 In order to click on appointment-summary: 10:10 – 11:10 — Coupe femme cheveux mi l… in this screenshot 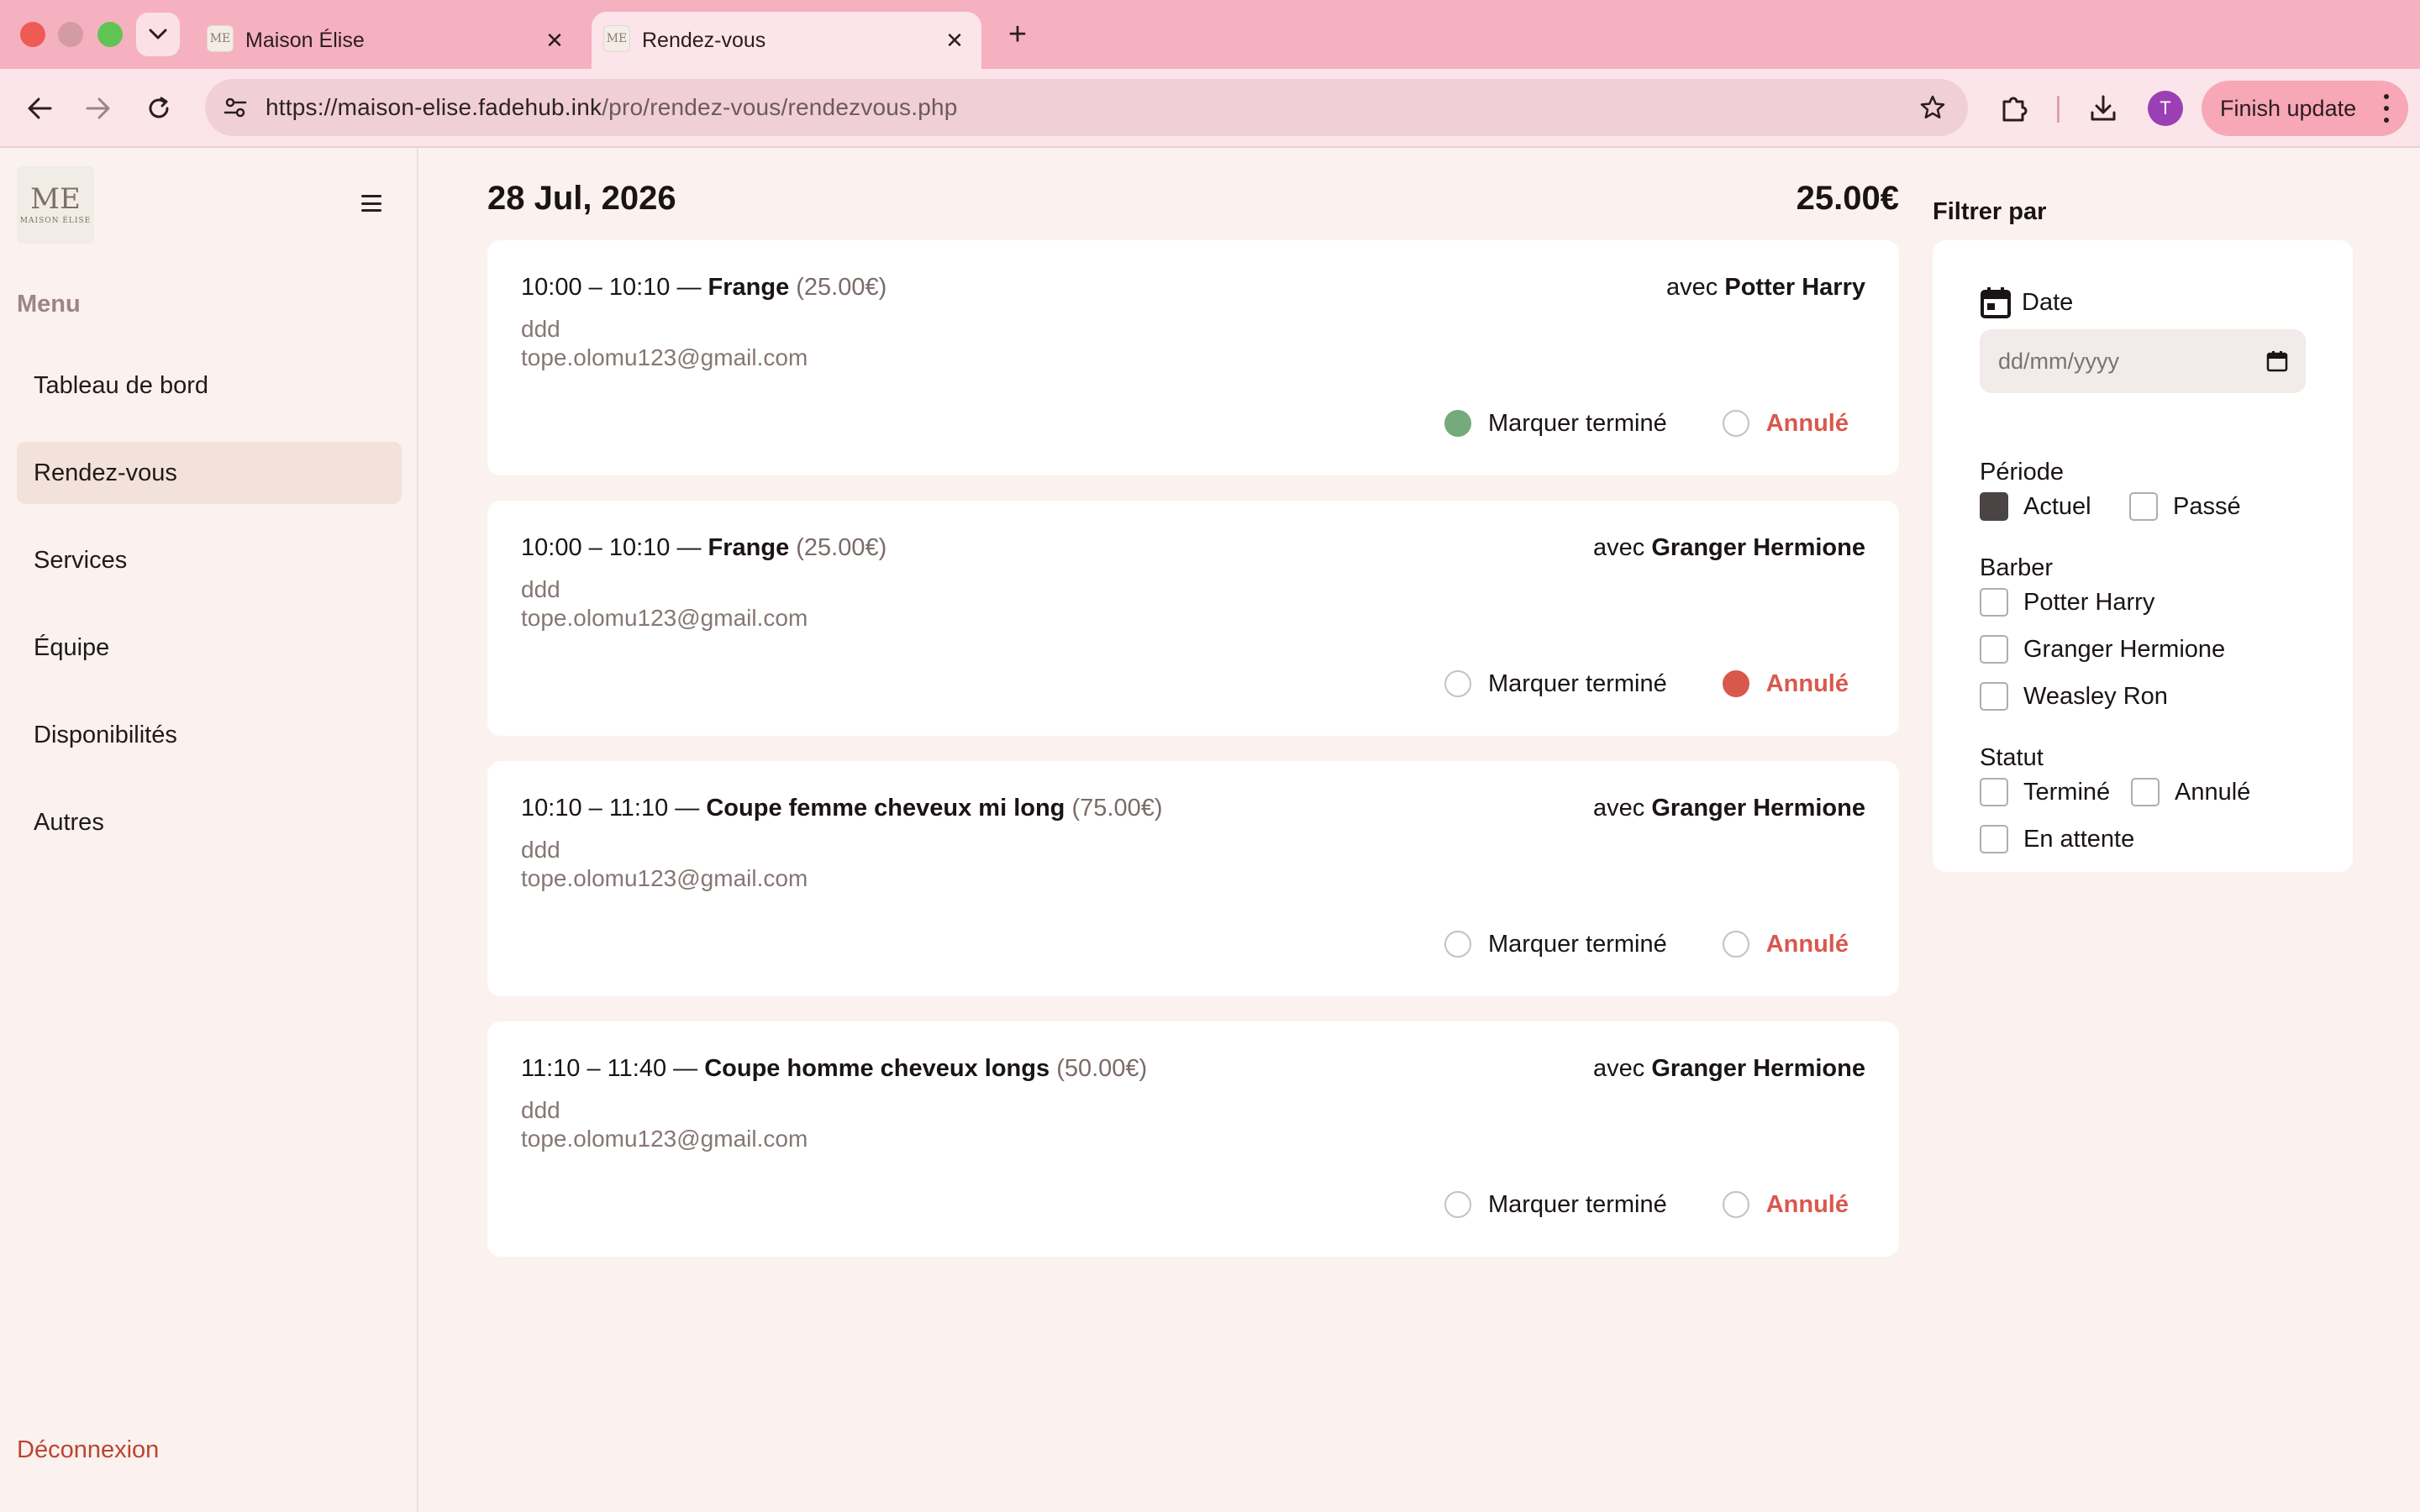, I will do `click(841, 808)`.